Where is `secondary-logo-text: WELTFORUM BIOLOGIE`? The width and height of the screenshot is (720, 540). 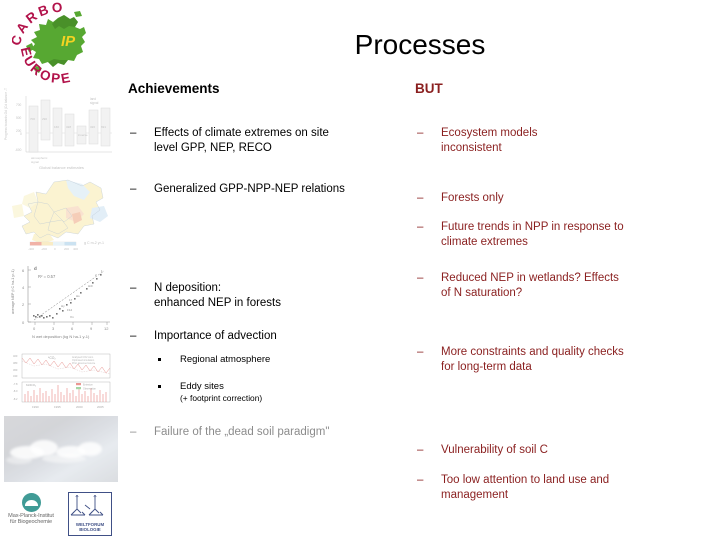
secondary-logo-text: WELTFORUM BIOLOGIE is located at coordinates (90, 526).